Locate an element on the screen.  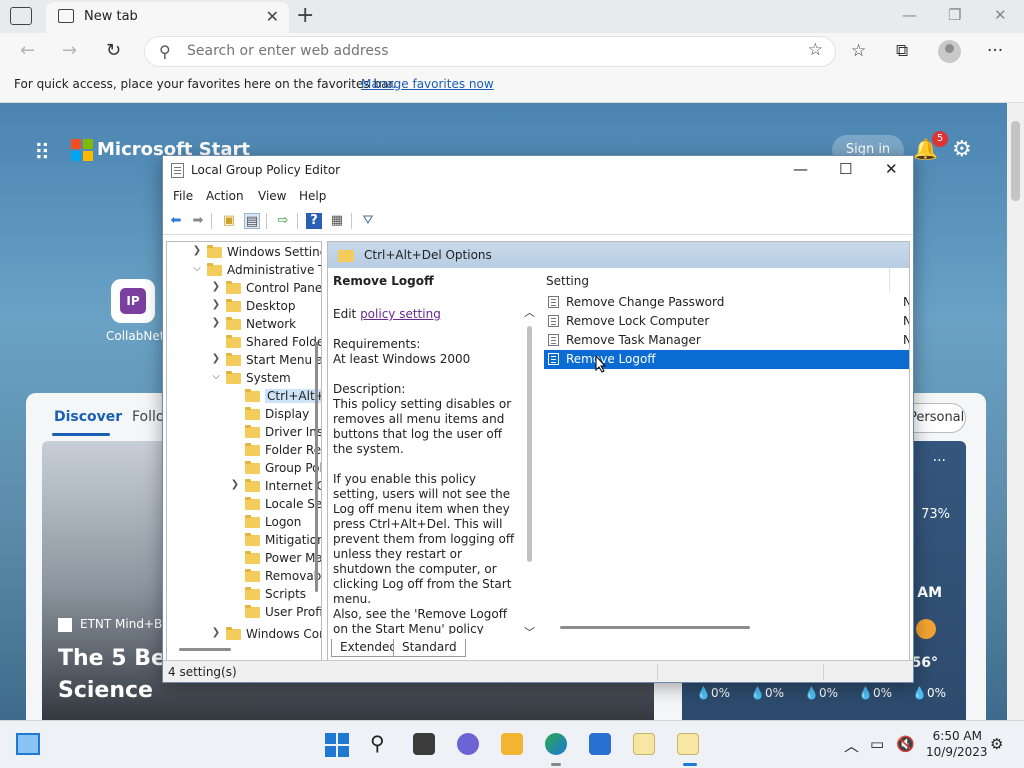
notification-center-icon: ⚙ is located at coordinates (996, 744).